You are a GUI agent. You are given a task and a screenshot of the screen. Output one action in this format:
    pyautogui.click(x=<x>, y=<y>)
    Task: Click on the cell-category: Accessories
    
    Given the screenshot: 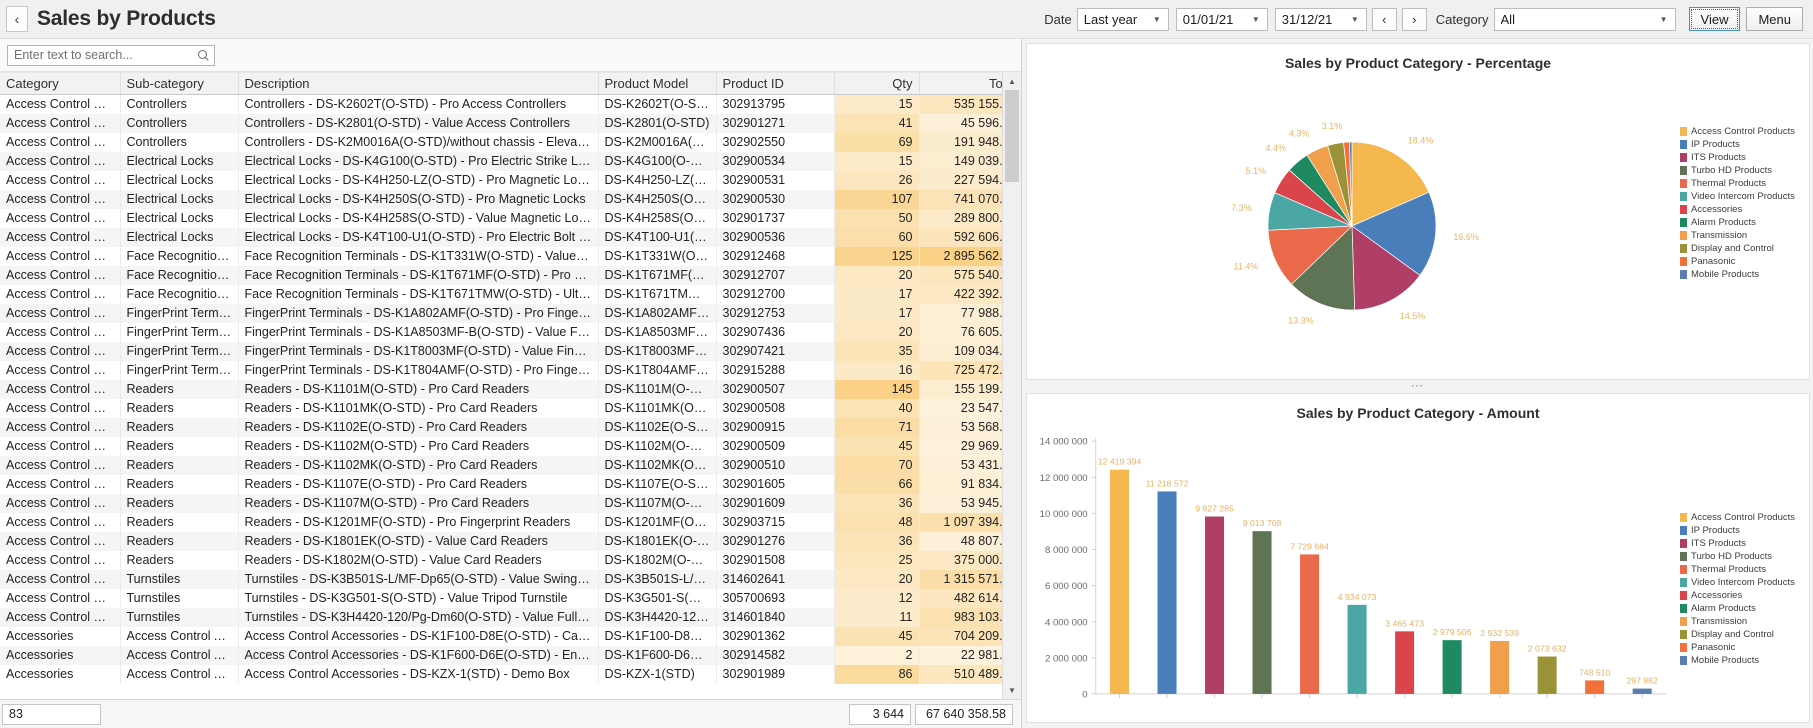 What is the action you would take?
    pyautogui.click(x=60, y=655)
    